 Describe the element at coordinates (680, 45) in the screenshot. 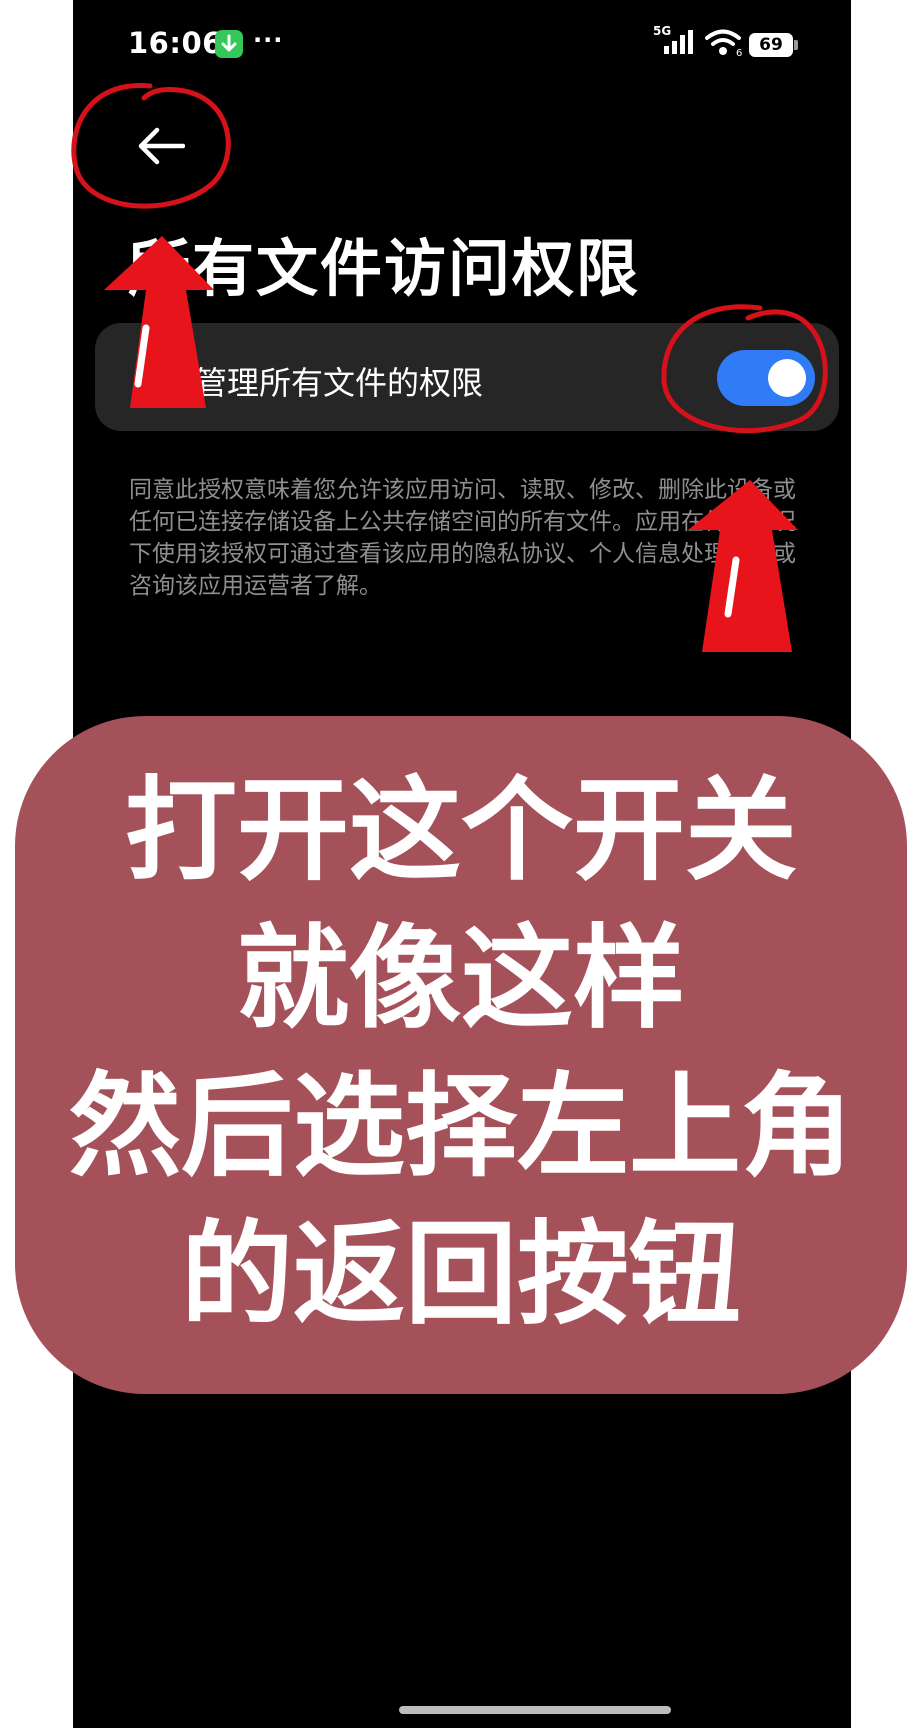

I see `signal-icon` at that location.